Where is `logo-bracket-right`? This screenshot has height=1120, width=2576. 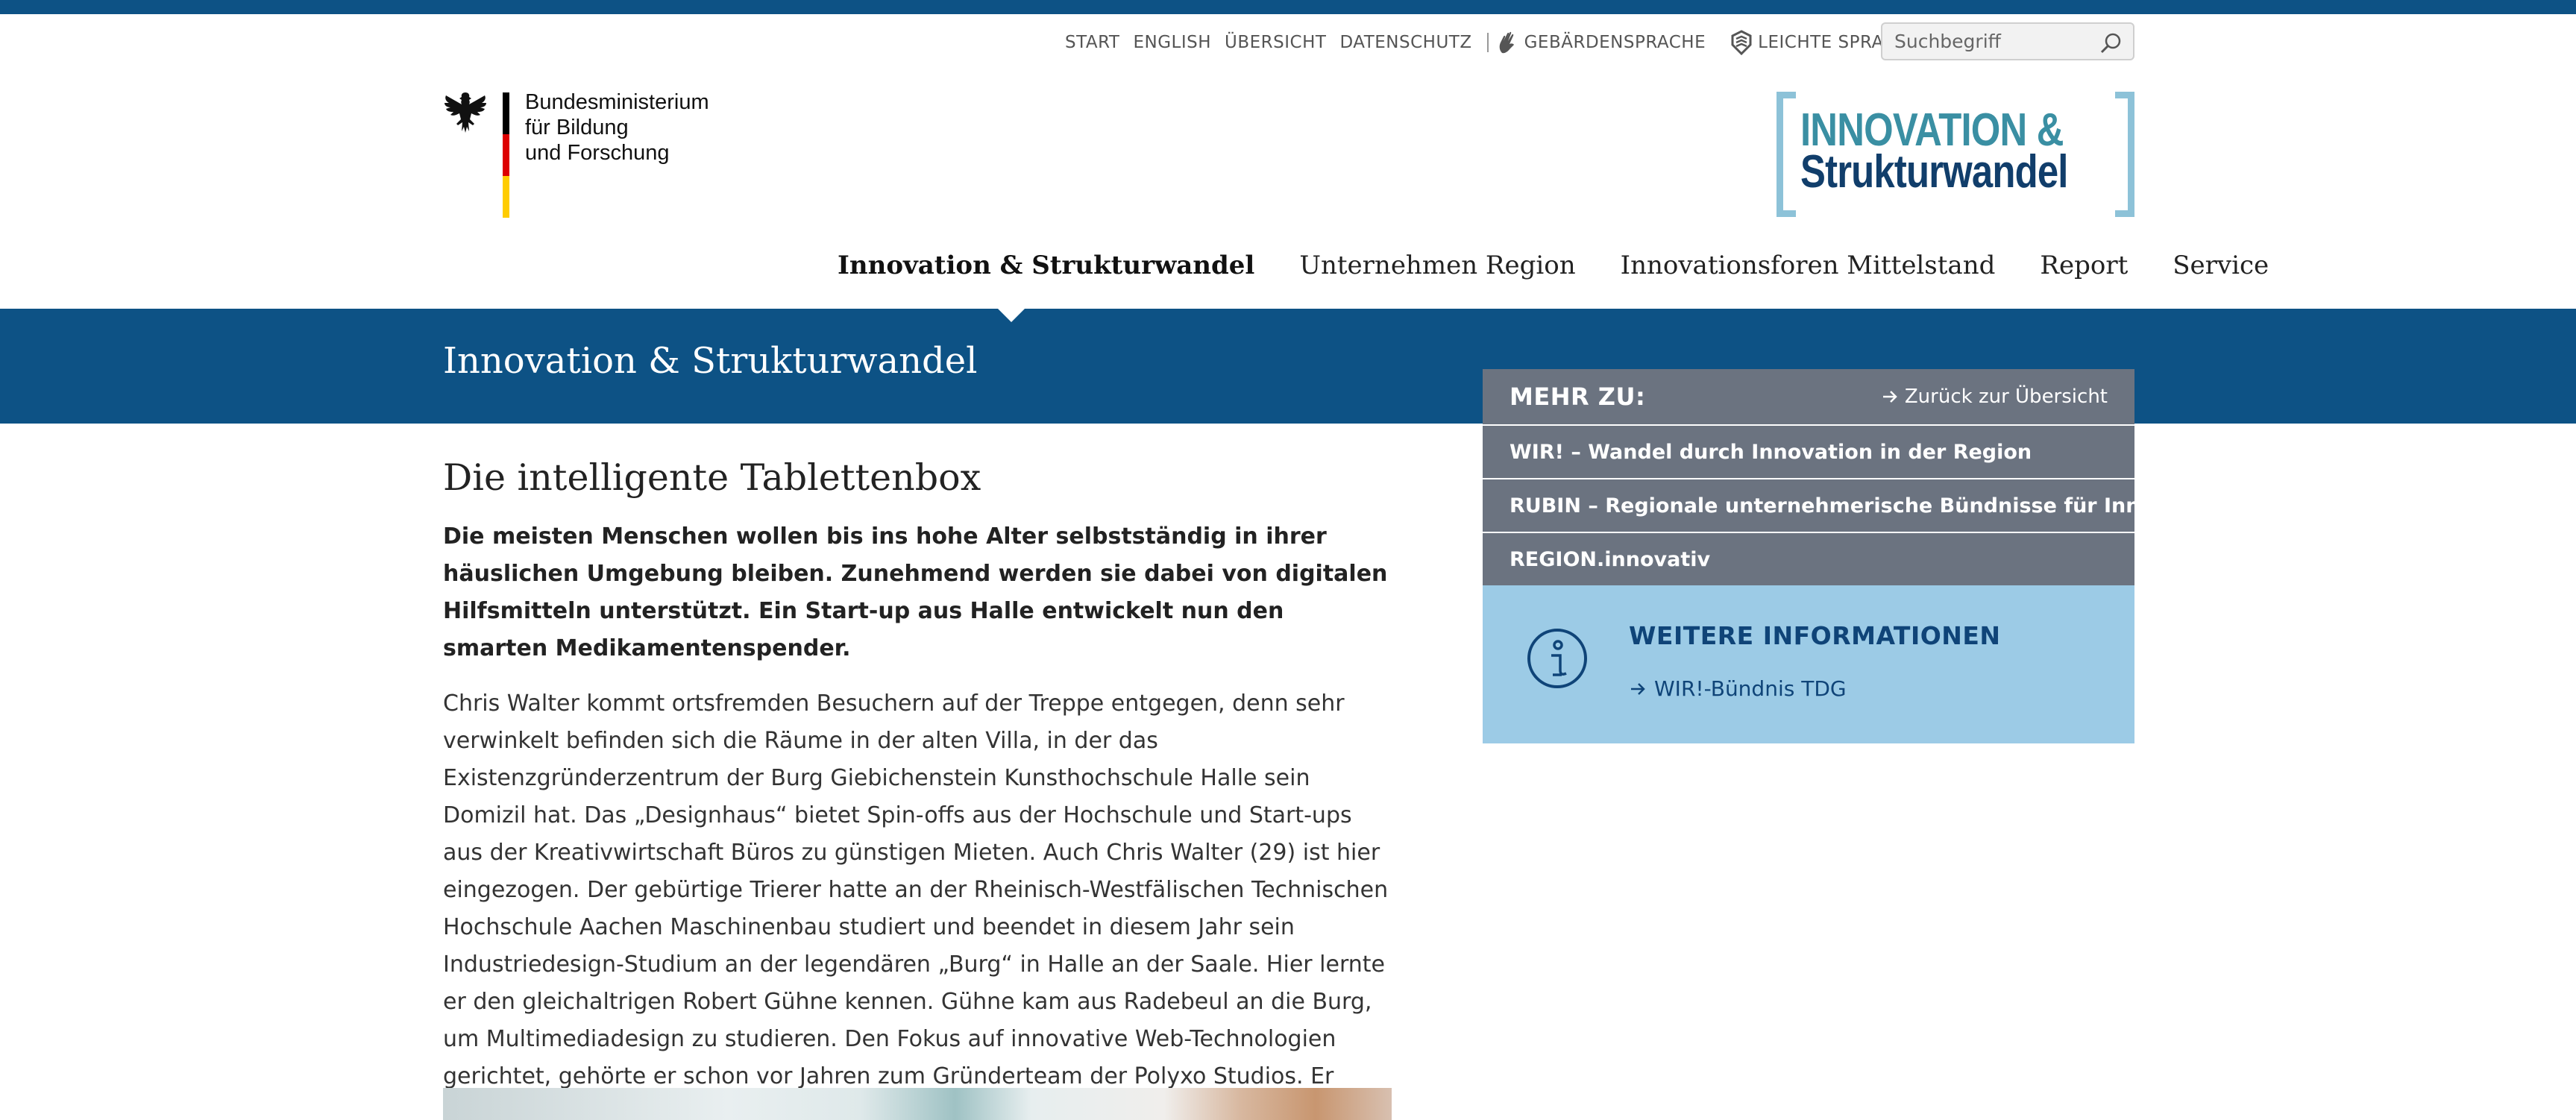
logo-bracket-right is located at coordinates (2125, 154).